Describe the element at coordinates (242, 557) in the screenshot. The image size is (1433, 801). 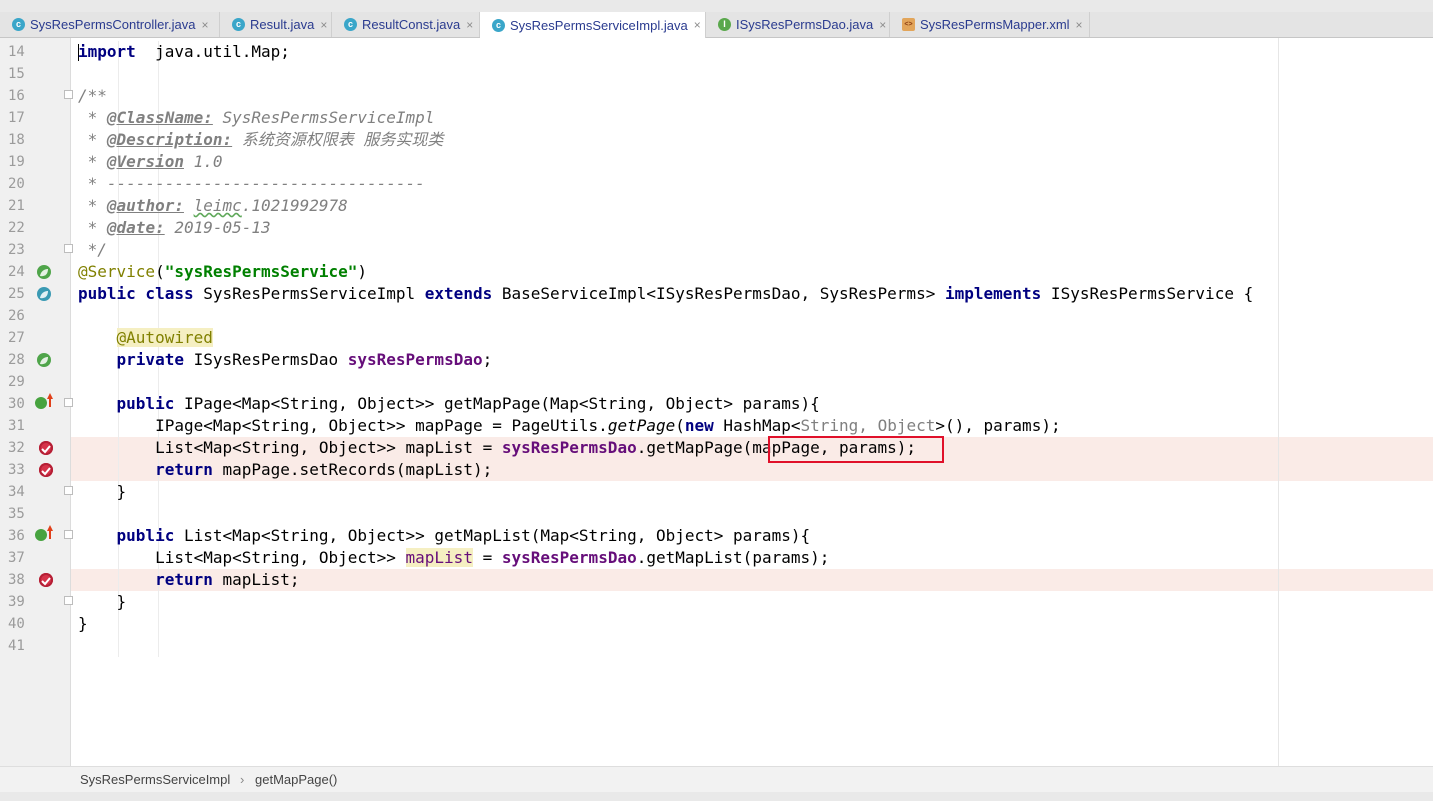
I see `code-token: List<Map<String, Object>>` at that location.